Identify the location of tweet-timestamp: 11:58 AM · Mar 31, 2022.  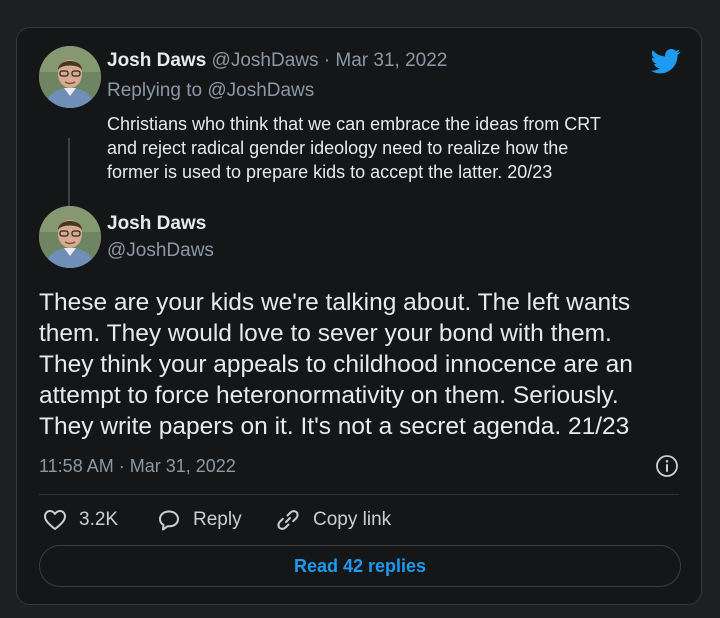
(137, 466).